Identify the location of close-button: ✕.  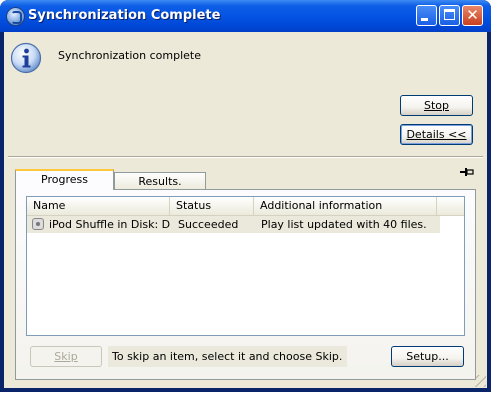
(472, 15).